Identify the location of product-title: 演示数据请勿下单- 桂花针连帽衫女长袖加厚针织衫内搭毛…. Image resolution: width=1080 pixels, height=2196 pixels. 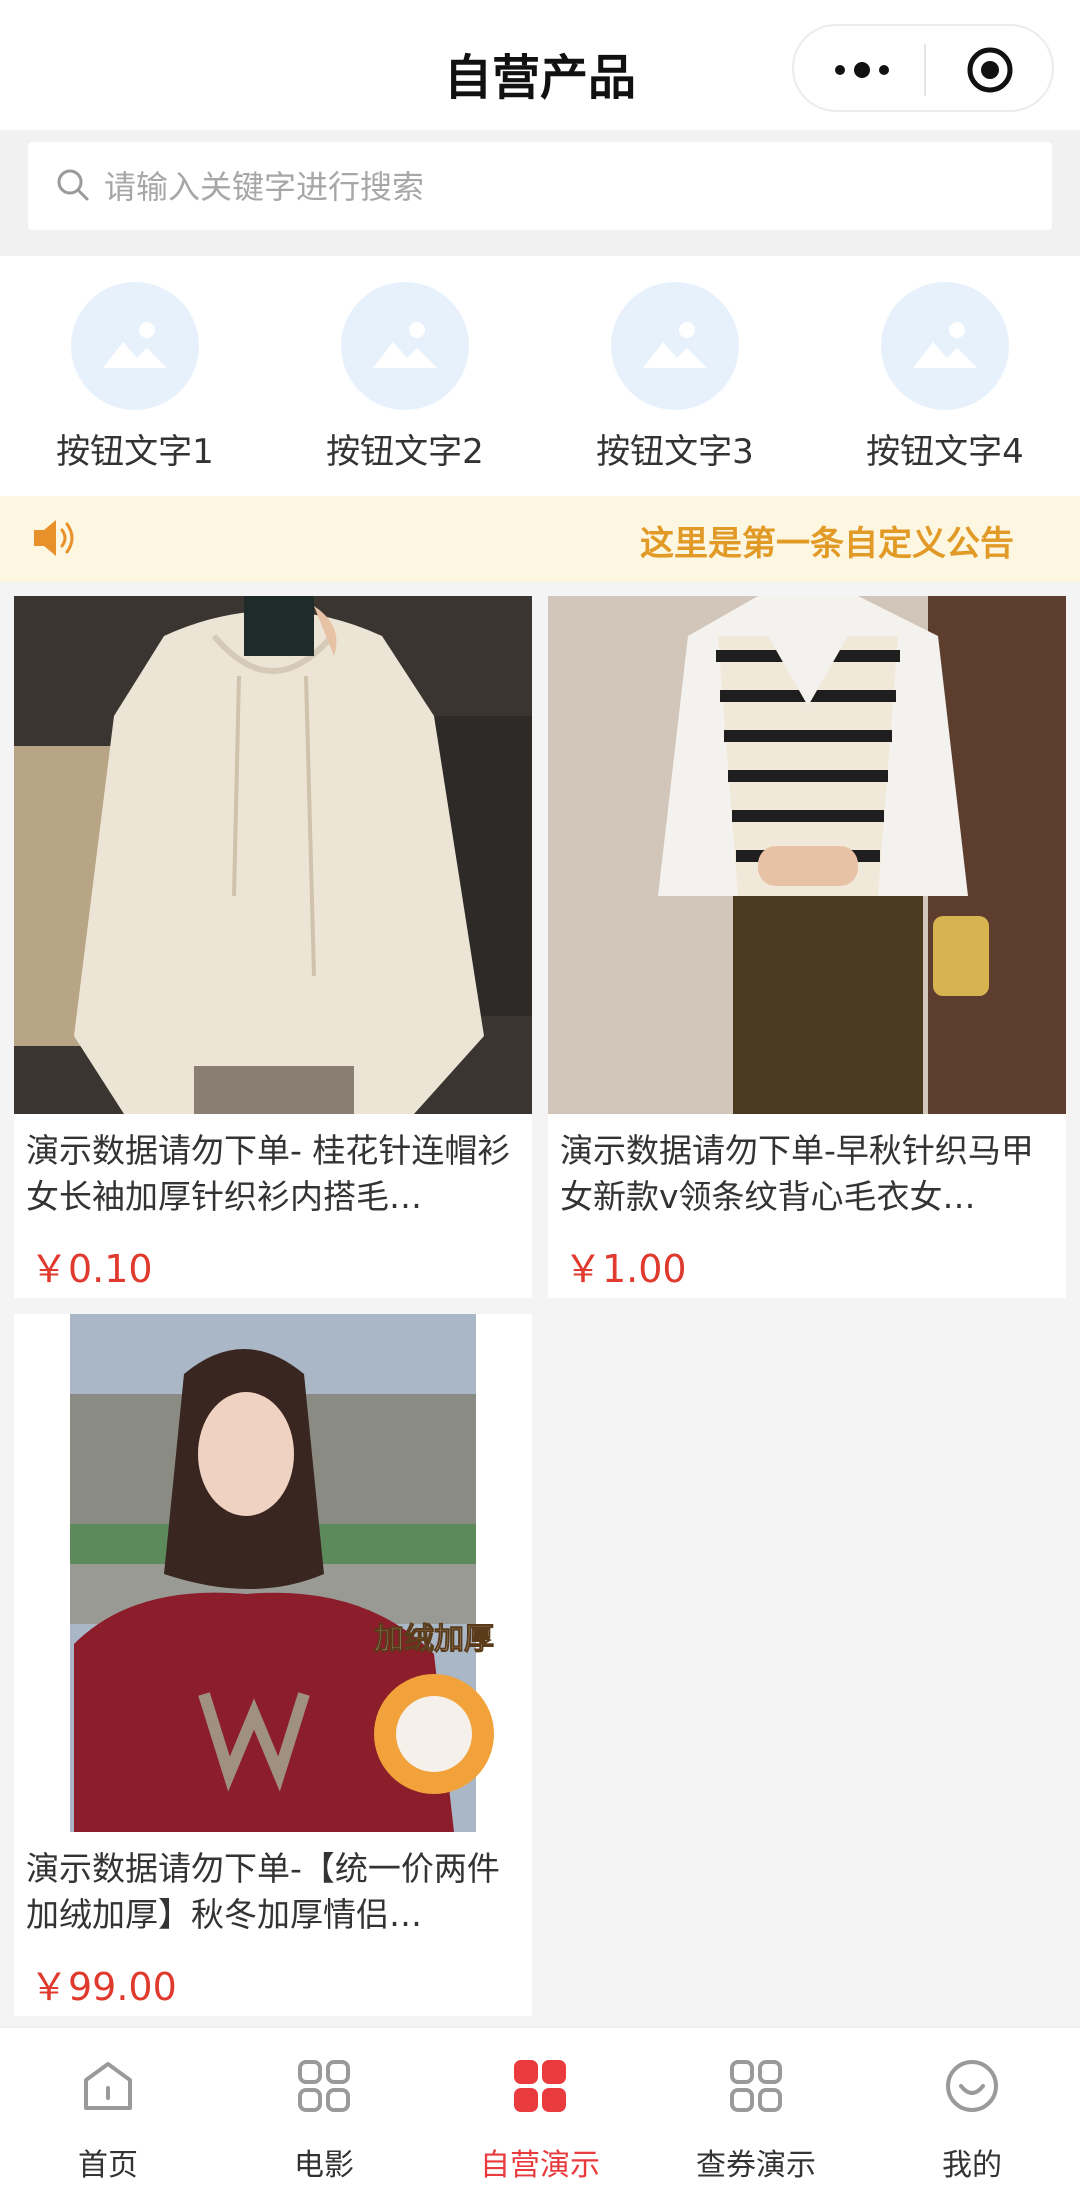
(268, 1173).